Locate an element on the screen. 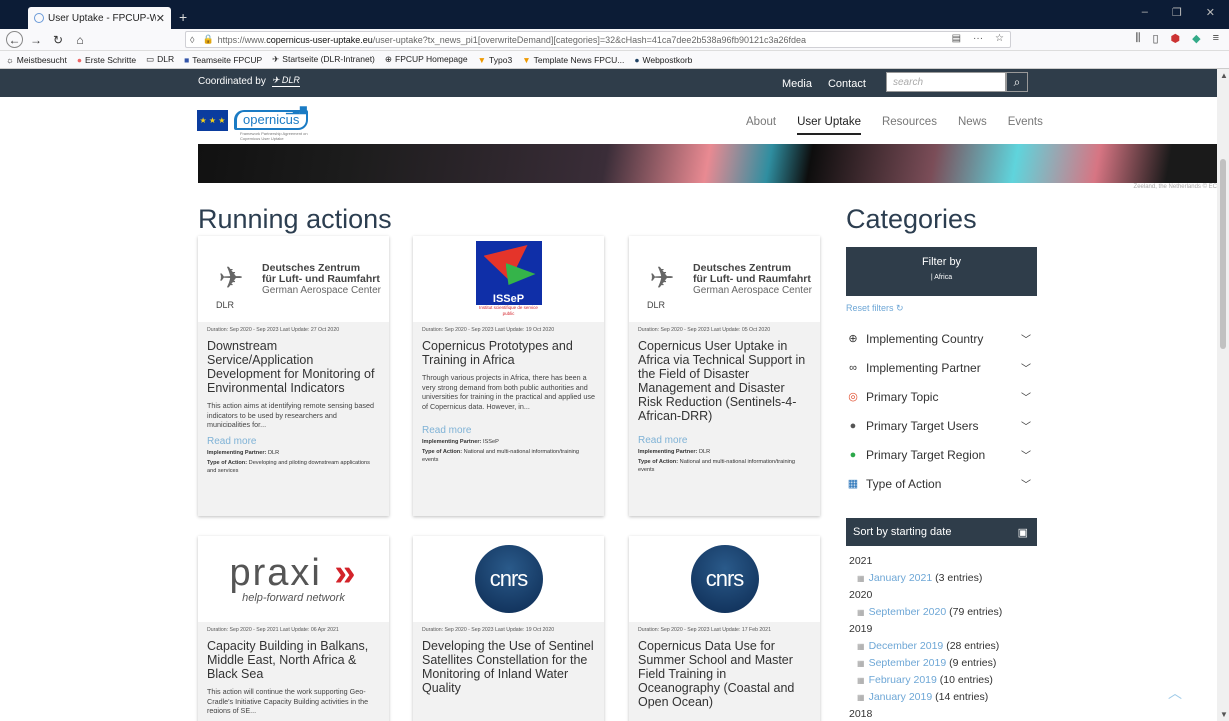 This screenshot has height=721, width=1229. month-link: ▦ December 2019 (28 entries) is located at coordinates (944, 646).